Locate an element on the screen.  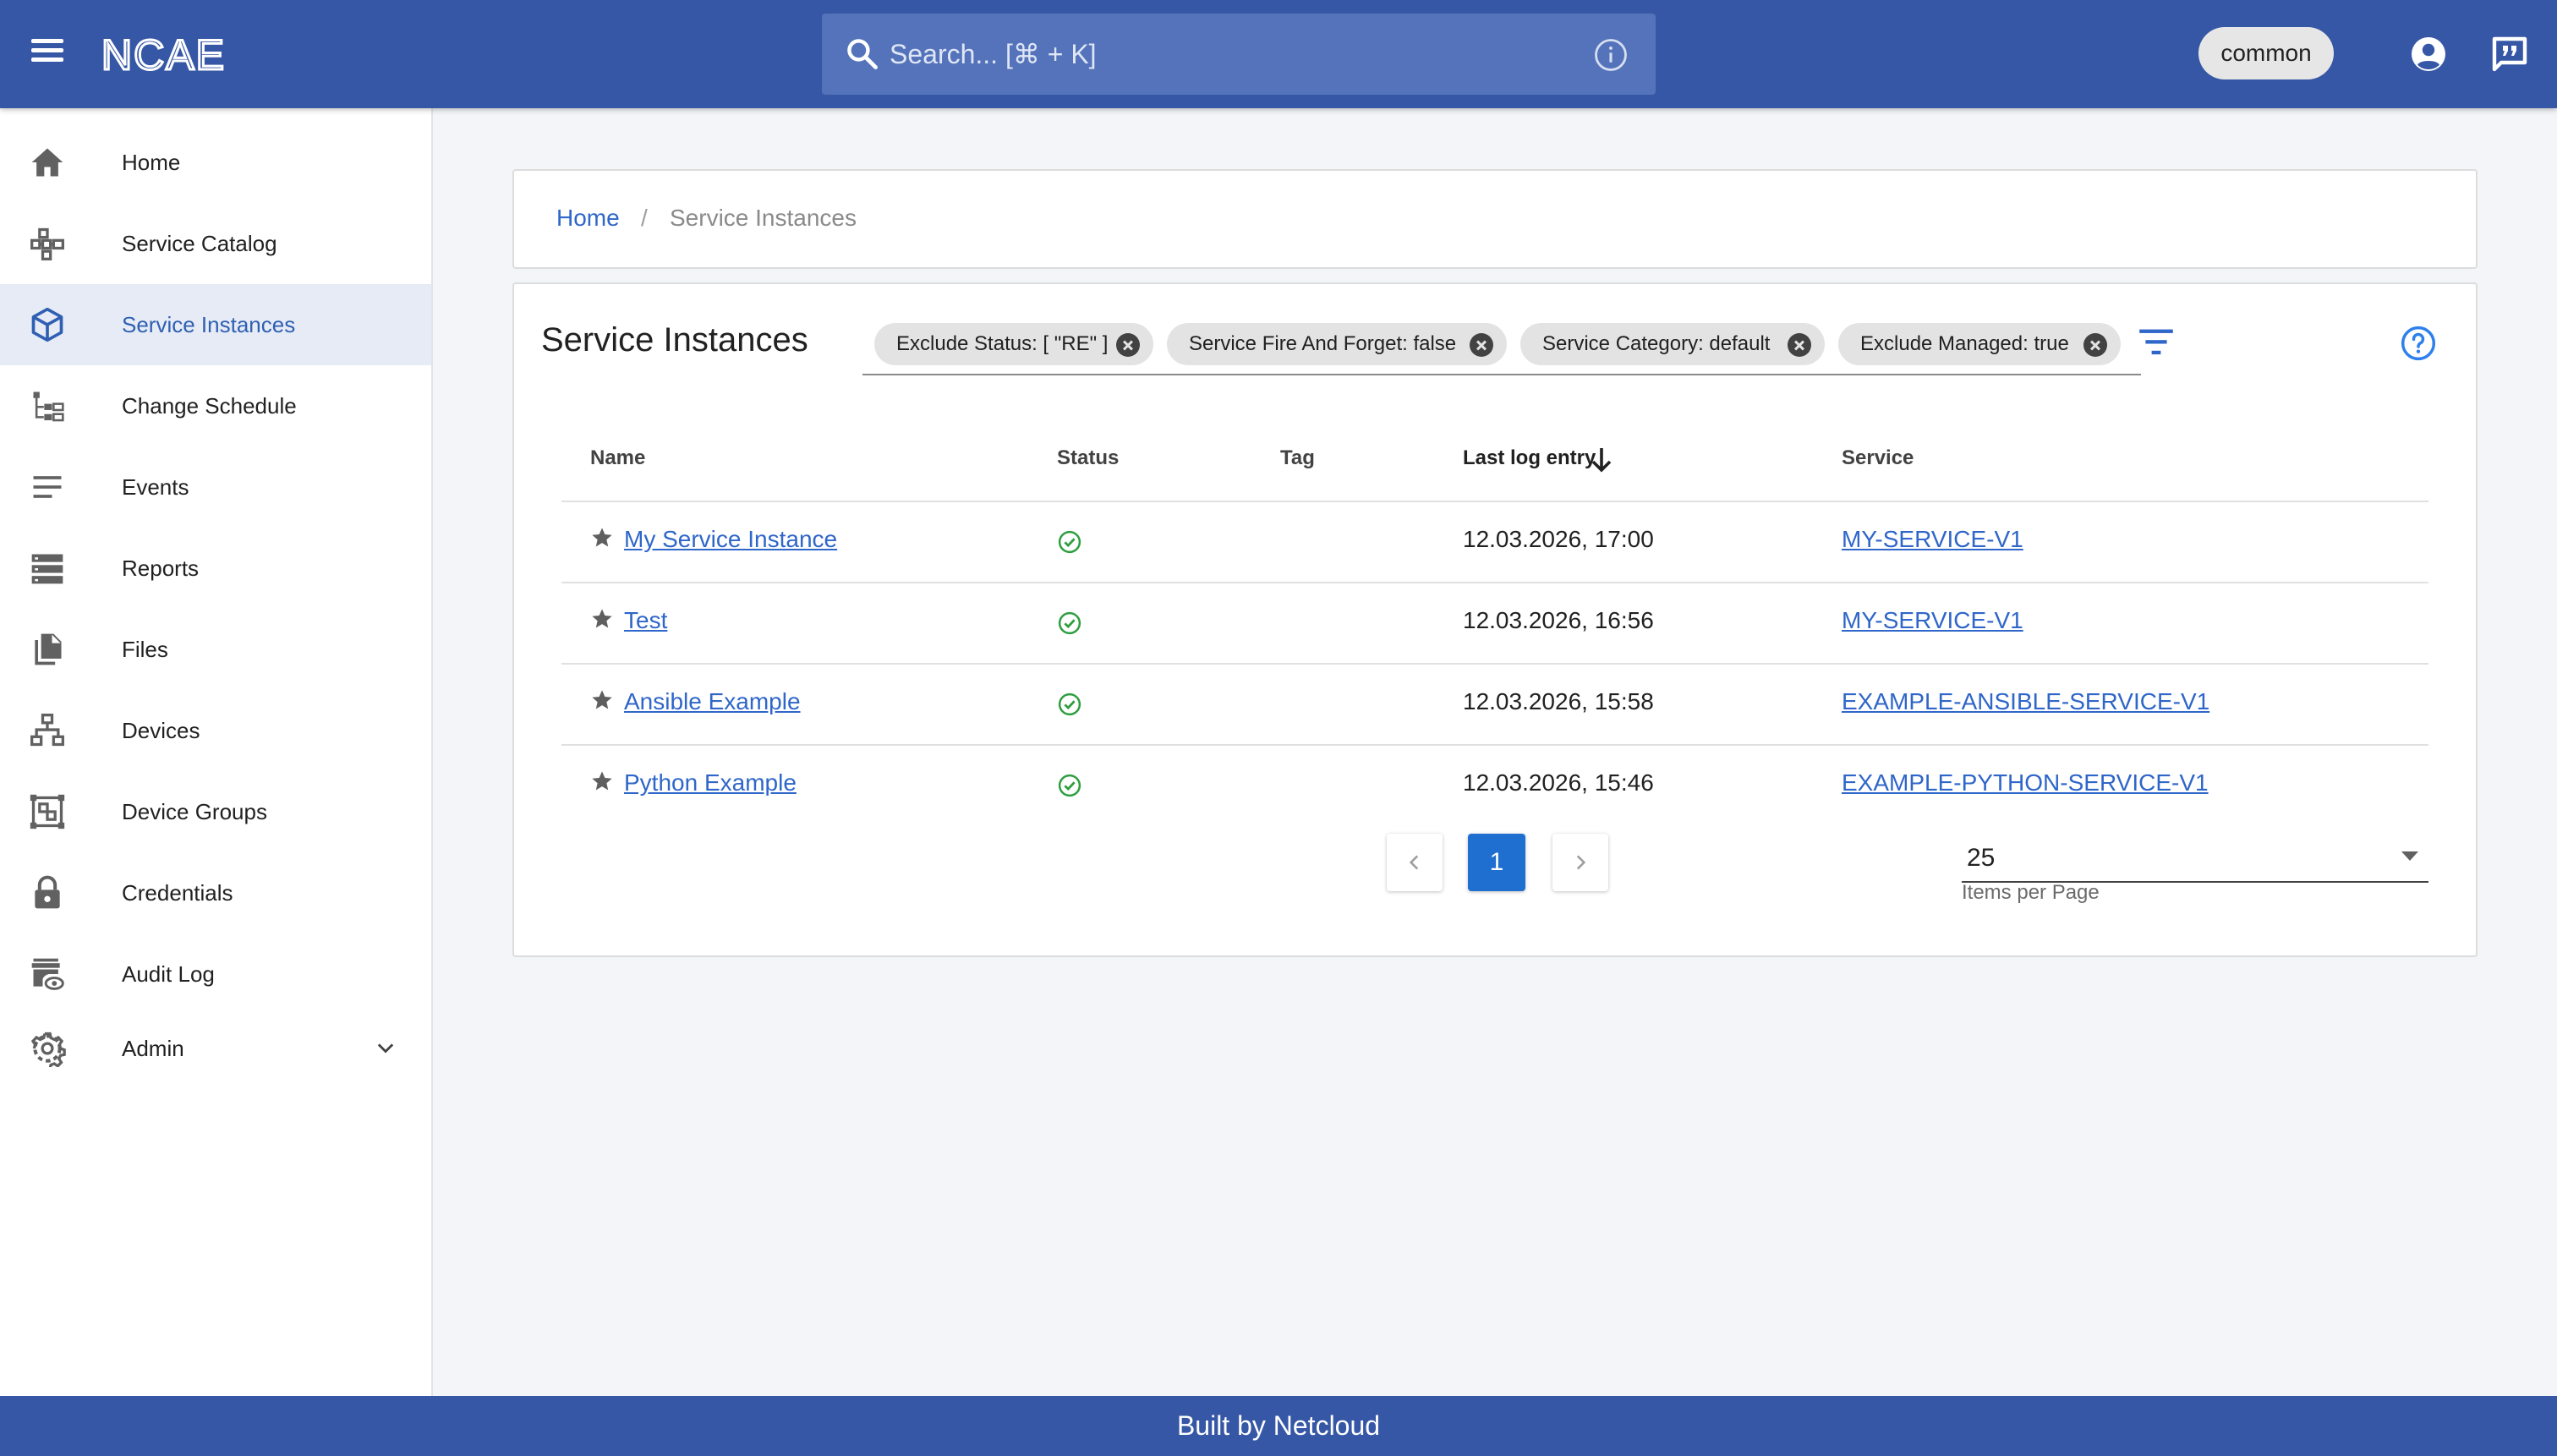
instance-name-link: My Service Instance is located at coordinates (730, 539).